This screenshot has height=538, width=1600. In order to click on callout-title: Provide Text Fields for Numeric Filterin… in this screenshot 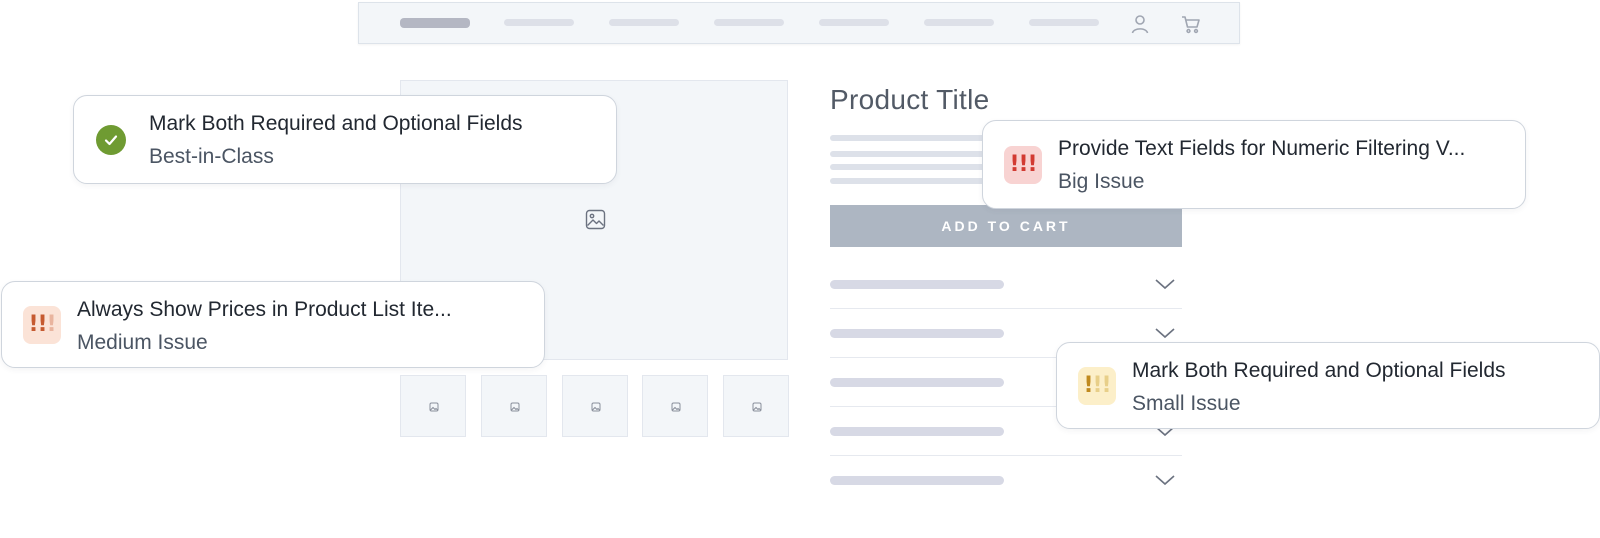, I will do `click(1262, 148)`.